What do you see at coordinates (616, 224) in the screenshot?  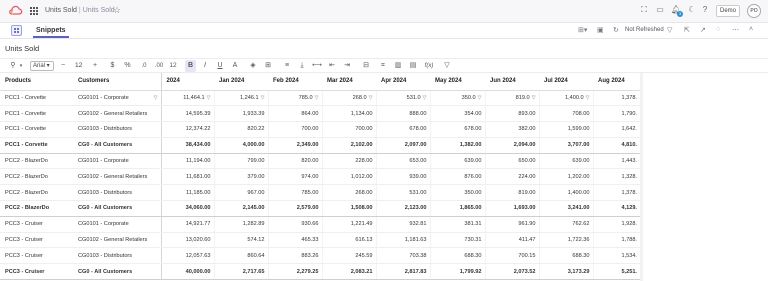 I see `value-cell: 1,928.` at bounding box center [616, 224].